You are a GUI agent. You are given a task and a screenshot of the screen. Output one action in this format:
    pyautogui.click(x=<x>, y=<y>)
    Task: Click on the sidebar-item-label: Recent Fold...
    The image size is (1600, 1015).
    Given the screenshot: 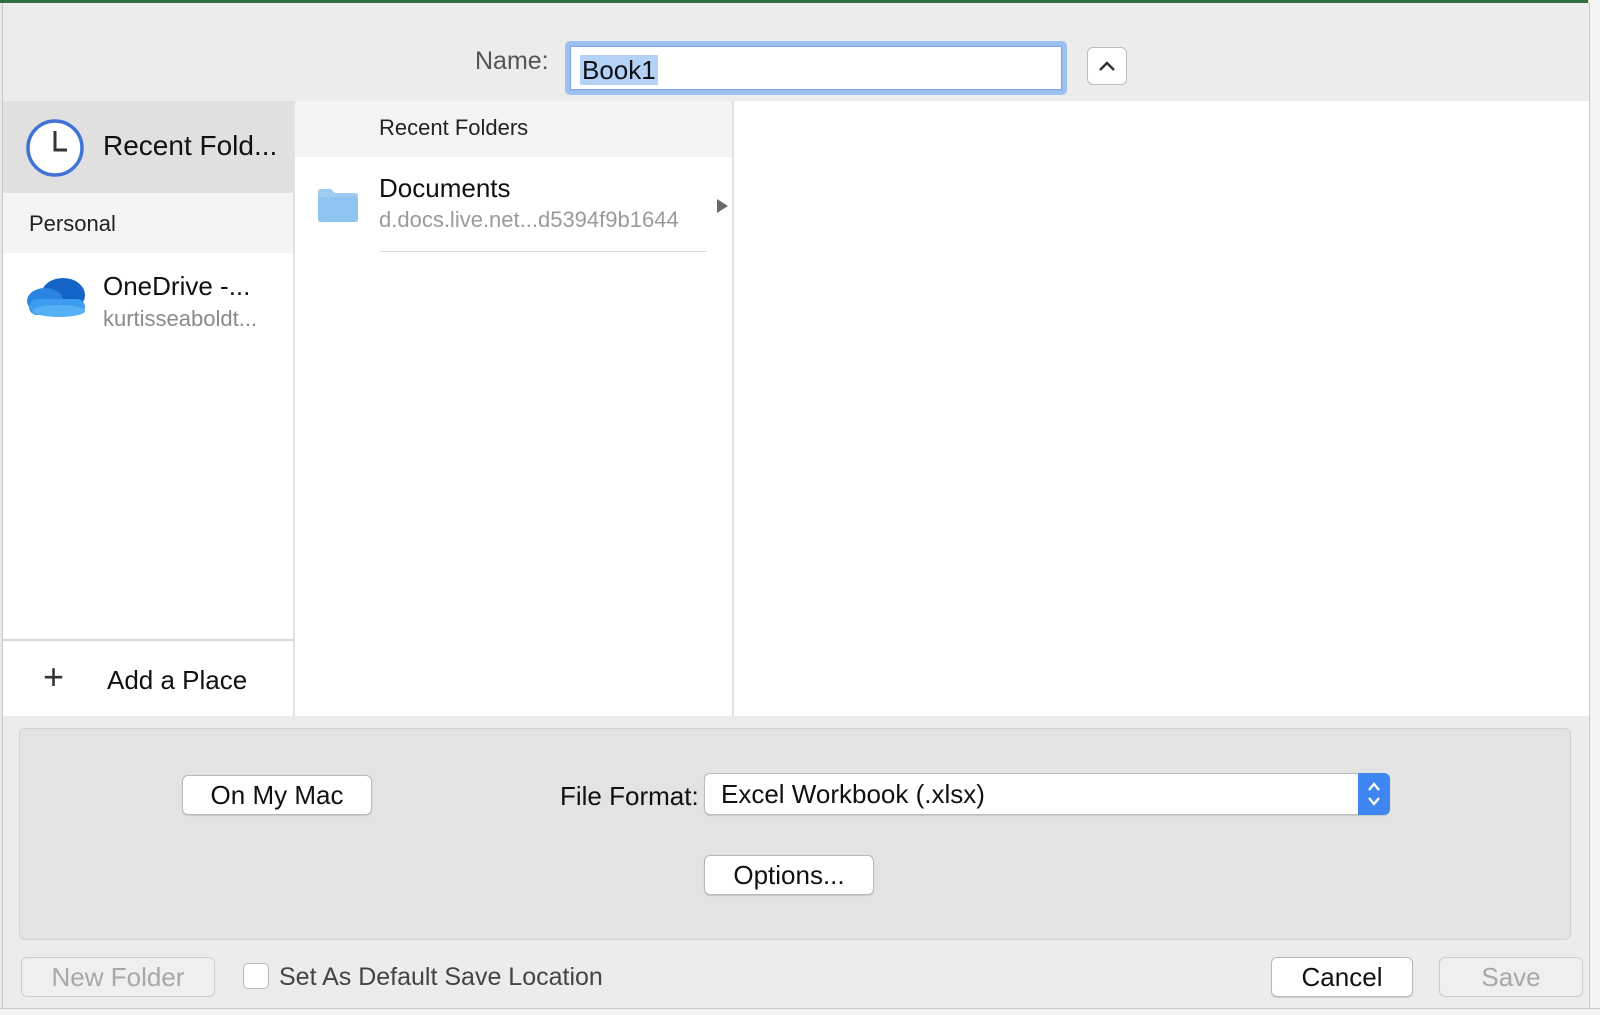 What is the action you would take?
    pyautogui.click(x=190, y=145)
    